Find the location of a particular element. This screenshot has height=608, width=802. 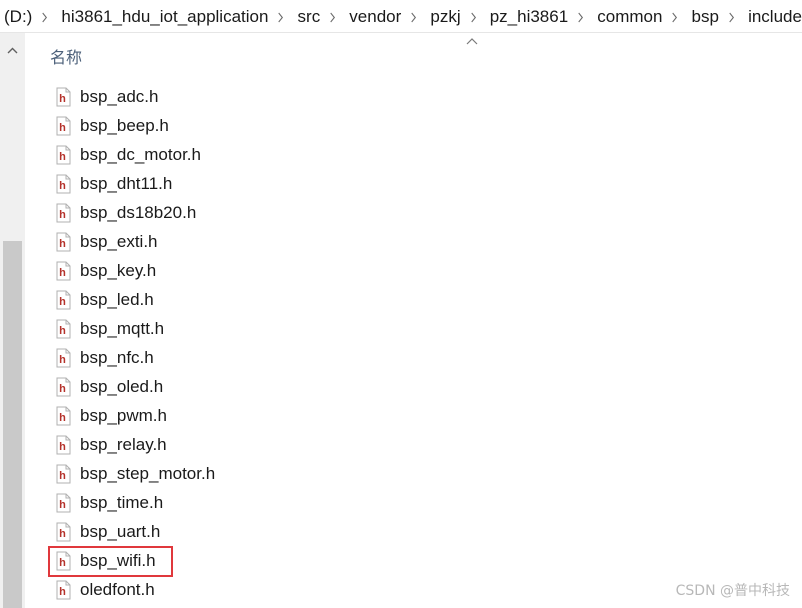

file-item: h bsp_key.h is located at coordinates (328, 270).